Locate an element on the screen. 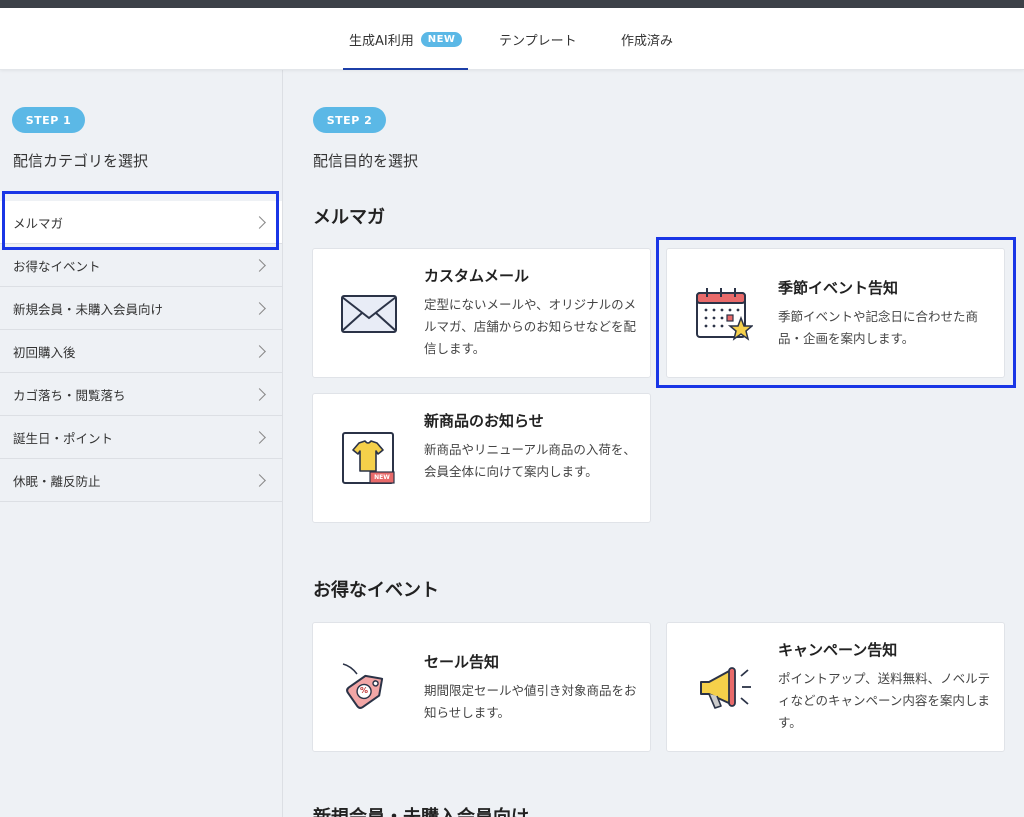 The height and width of the screenshot is (817, 1024). megaphone-icon is located at coordinates (723, 688).